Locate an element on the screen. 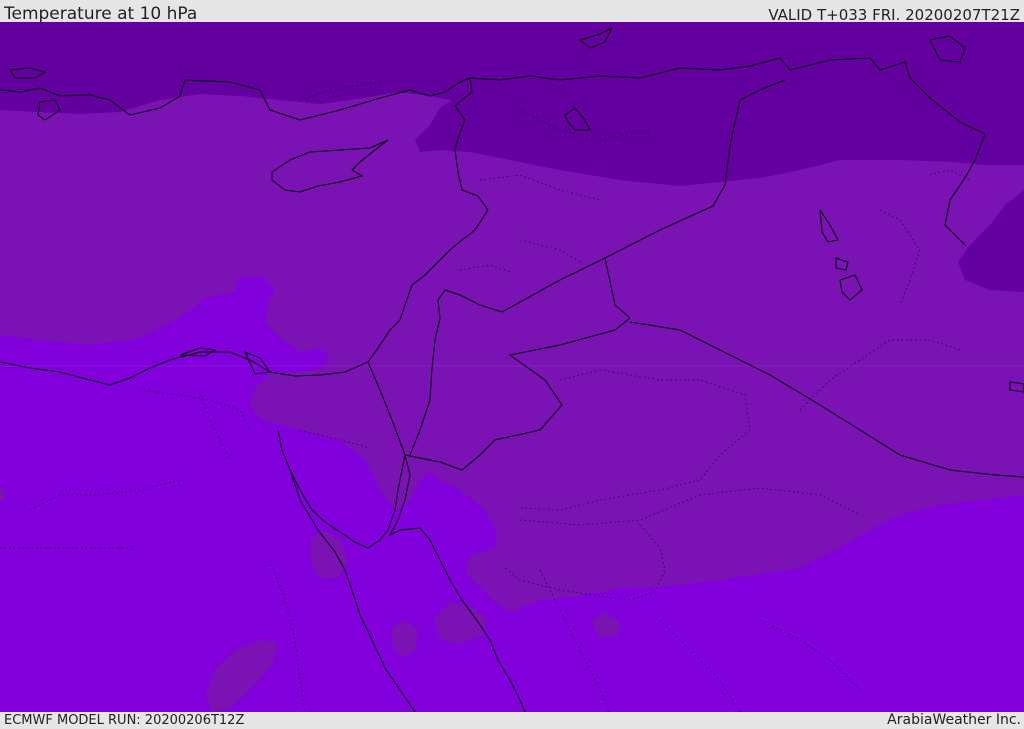 The height and width of the screenshot is (729, 1024). model-run-label: ECMWF MODEL RUN: 20200206T12Z is located at coordinates (124, 720).